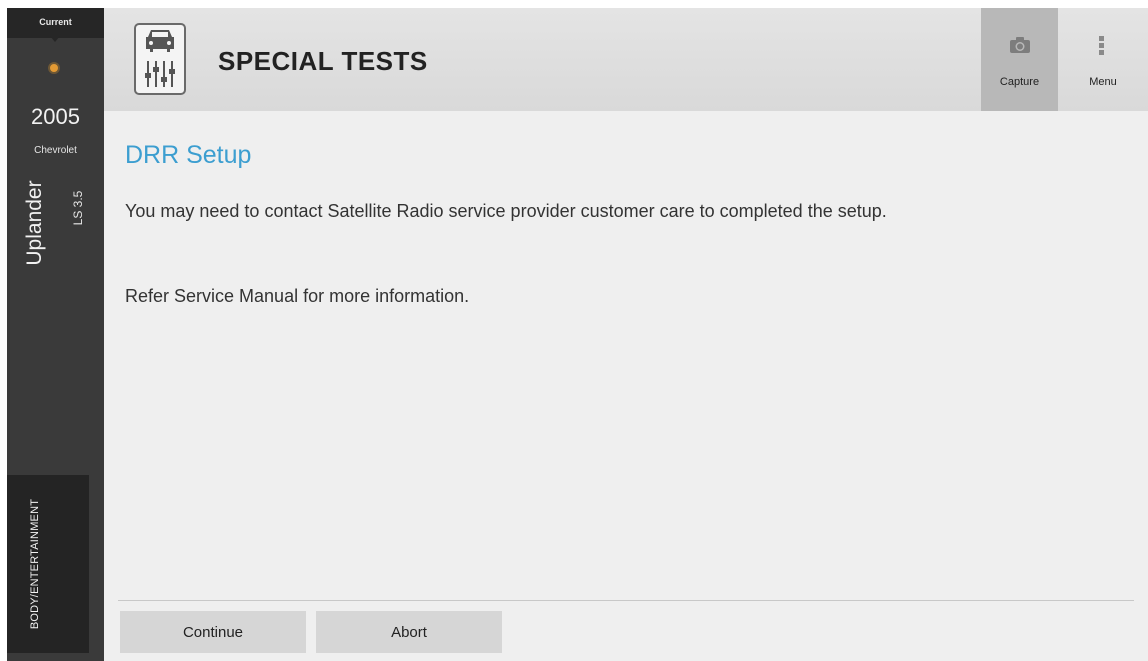 The image size is (1148, 661). What do you see at coordinates (55, 23) in the screenshot?
I see `current-label: Current` at bounding box center [55, 23].